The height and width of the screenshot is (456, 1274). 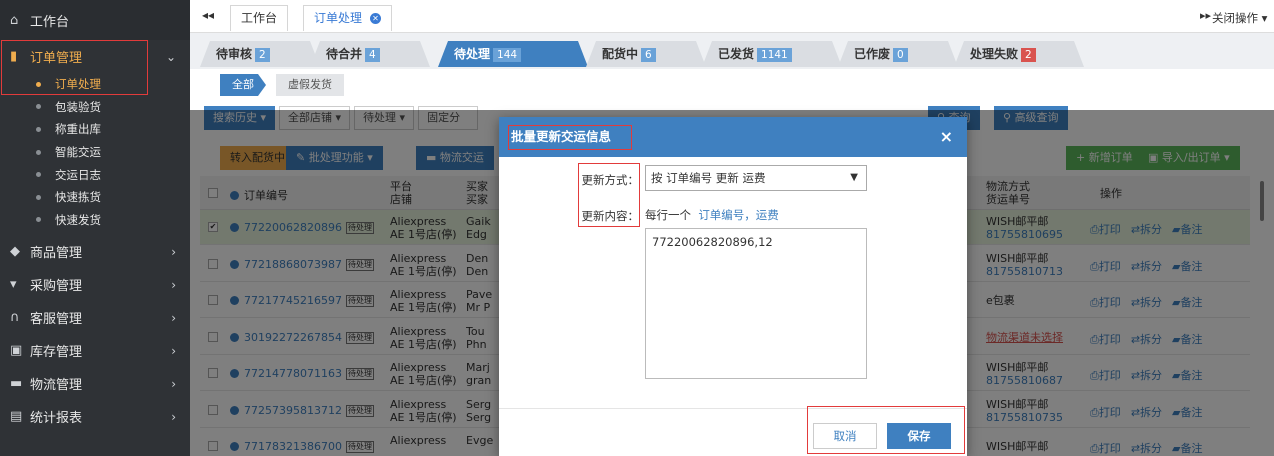 I want to click on sidebar-sub-item: 称重出库, so click(x=95, y=129).